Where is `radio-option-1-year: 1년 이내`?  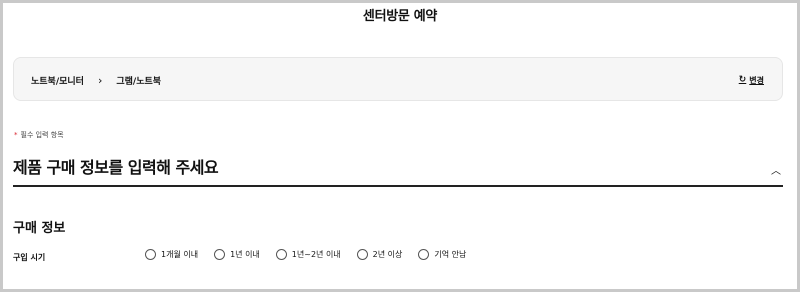 radio-option-1-year: 1년 이내 is located at coordinates (237, 254).